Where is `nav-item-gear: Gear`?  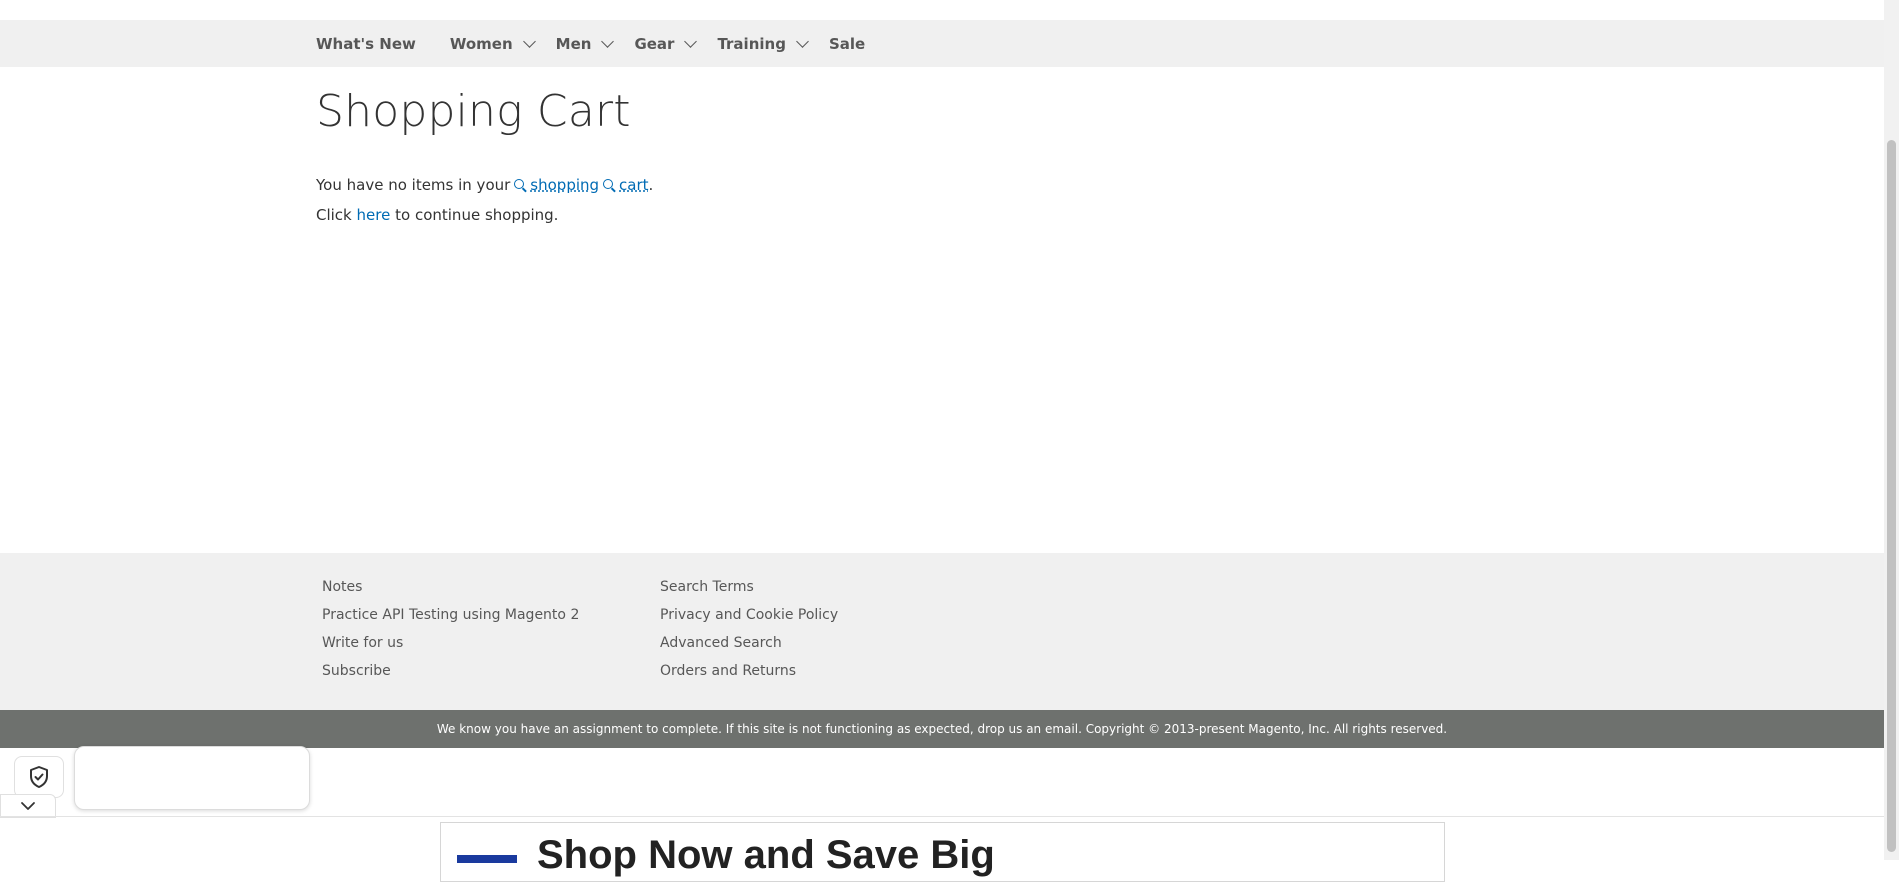 nav-item-gear: Gear is located at coordinates (668, 44).